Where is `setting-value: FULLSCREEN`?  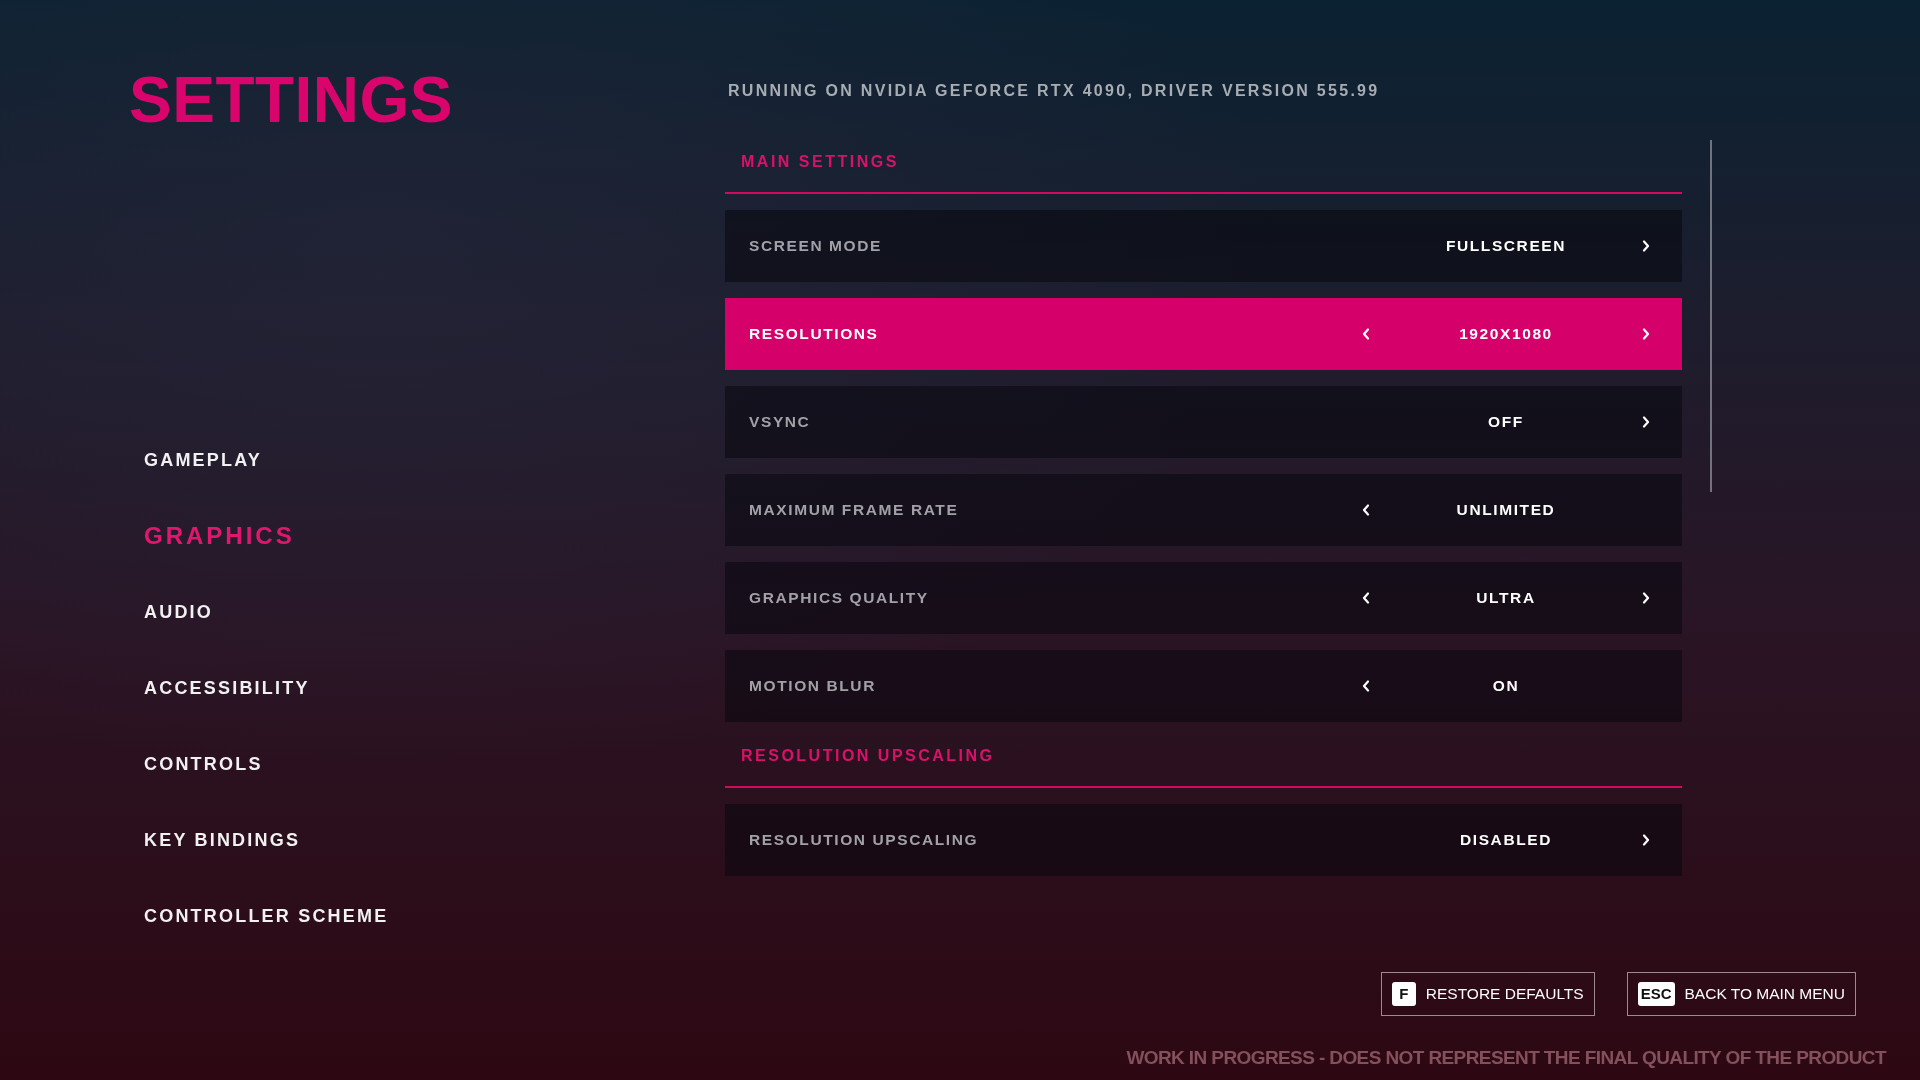 setting-value: FULLSCREEN is located at coordinates (1506, 246).